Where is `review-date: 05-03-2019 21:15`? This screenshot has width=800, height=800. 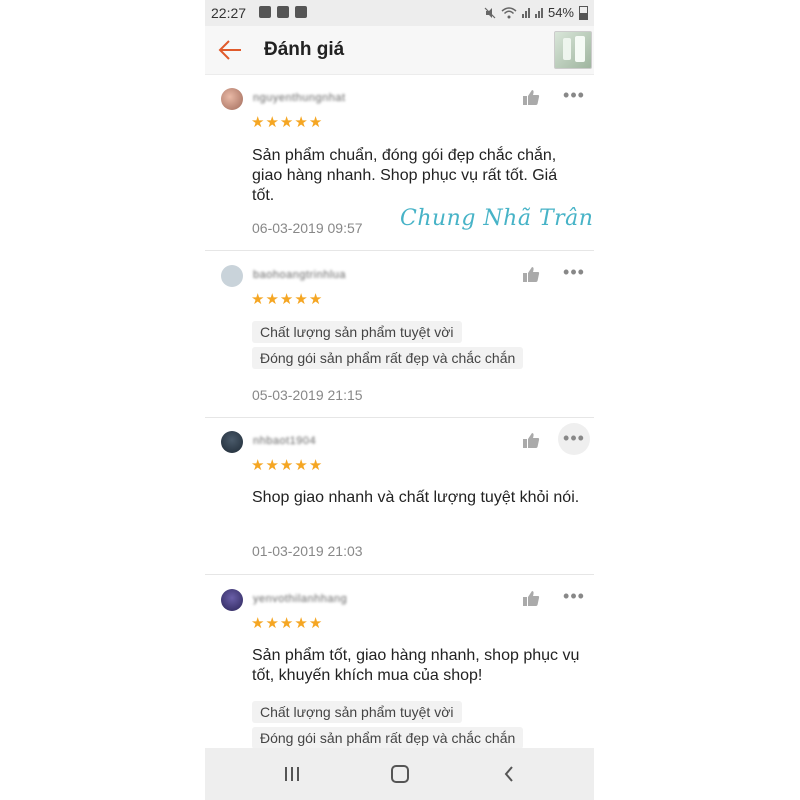
review-date: 05-03-2019 21:15 is located at coordinates (307, 395).